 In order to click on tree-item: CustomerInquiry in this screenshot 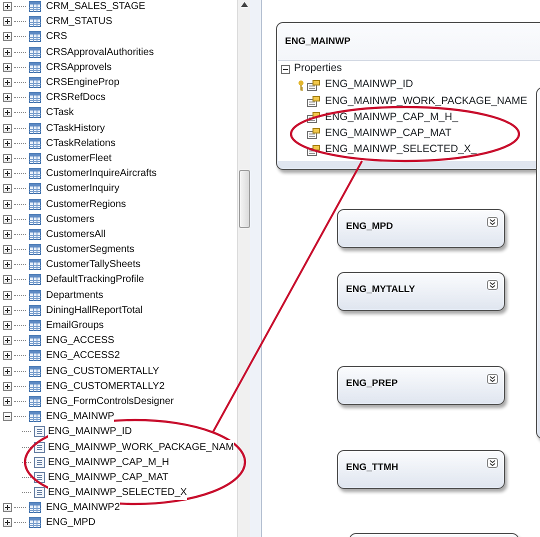, I will do `click(83, 188)`.